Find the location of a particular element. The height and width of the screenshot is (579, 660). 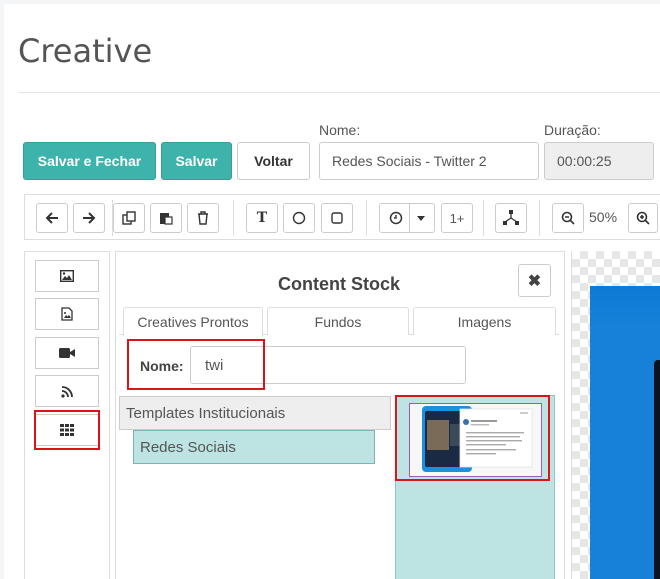

dropdown-divider is located at coordinates (409, 218).